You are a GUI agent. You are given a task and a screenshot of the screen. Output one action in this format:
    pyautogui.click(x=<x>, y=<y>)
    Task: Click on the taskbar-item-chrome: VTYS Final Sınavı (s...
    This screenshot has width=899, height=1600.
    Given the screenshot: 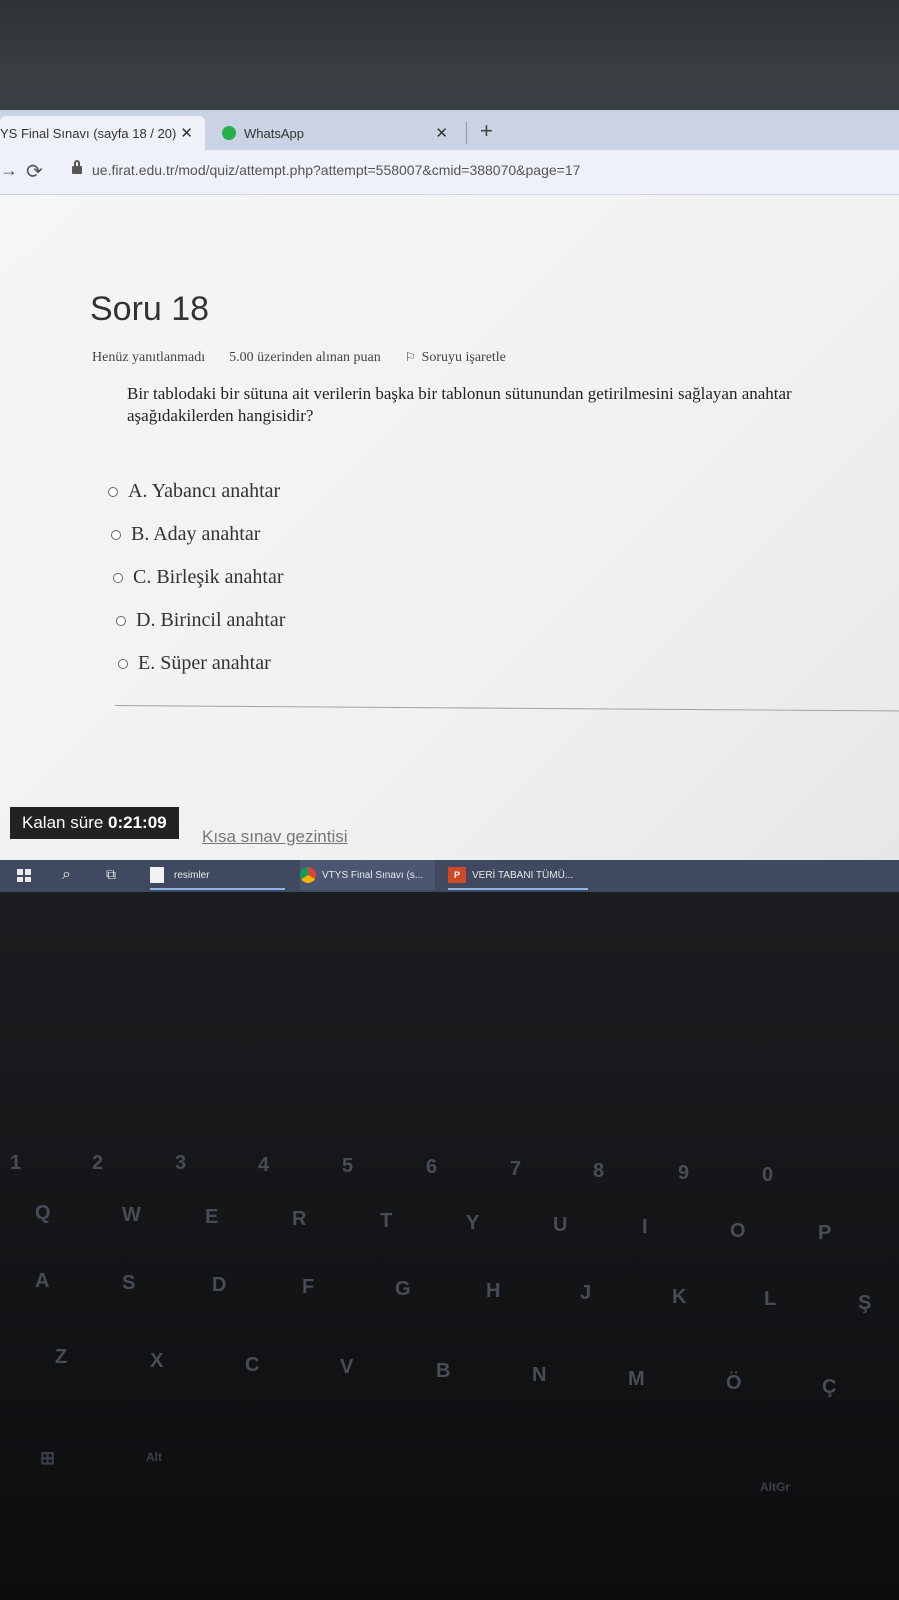 What is the action you would take?
    pyautogui.click(x=367, y=875)
    